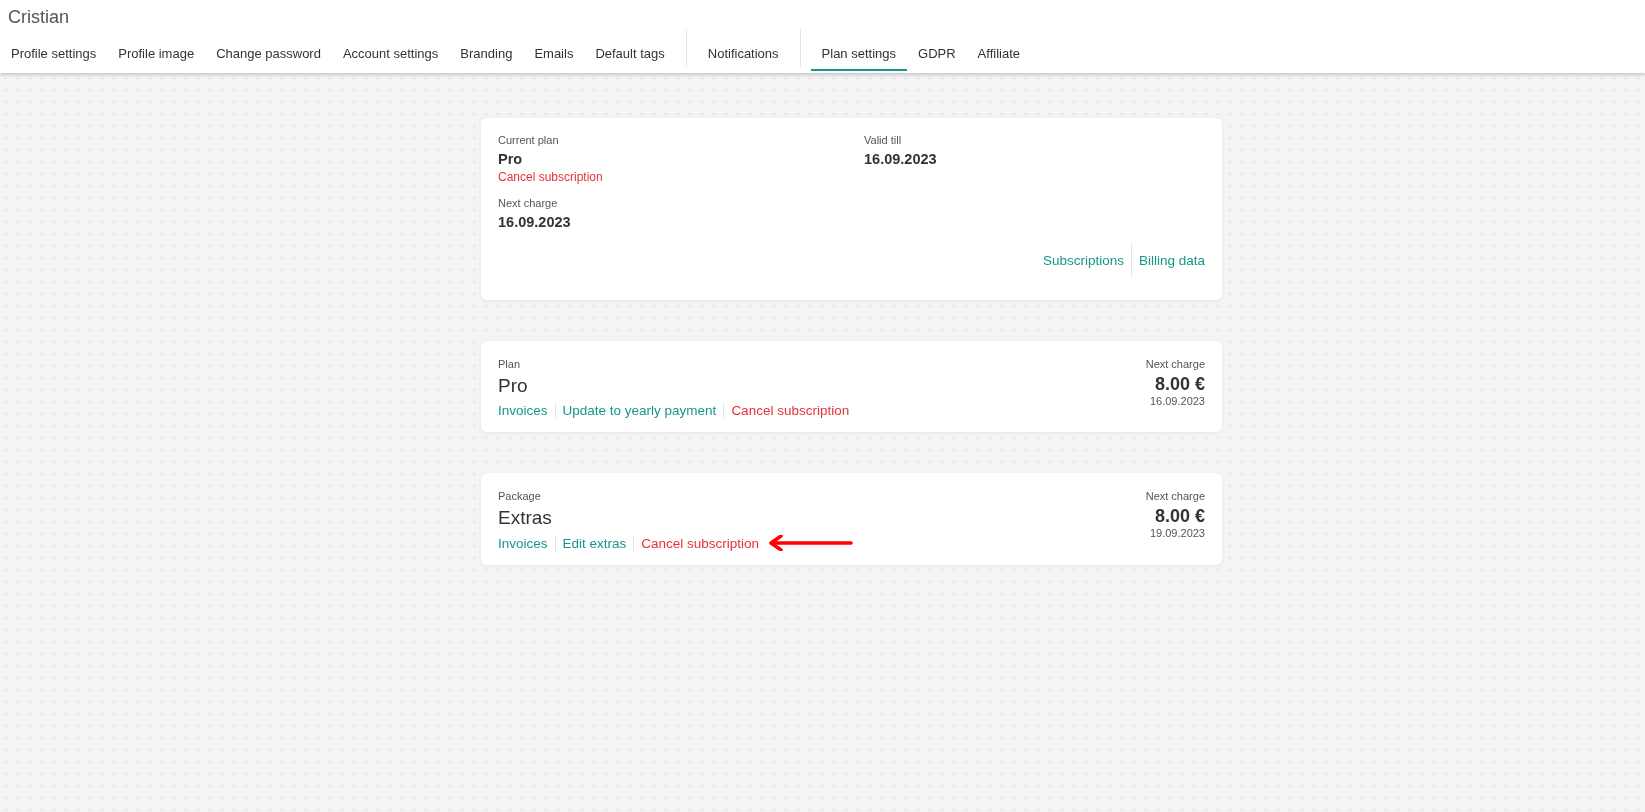 Image resolution: width=1645 pixels, height=812 pixels. What do you see at coordinates (156, 54) in the screenshot?
I see `settings-tab: Profile image` at bounding box center [156, 54].